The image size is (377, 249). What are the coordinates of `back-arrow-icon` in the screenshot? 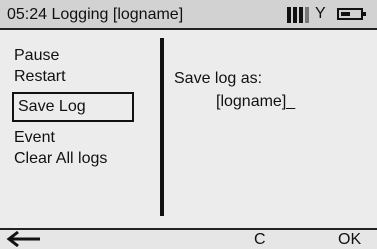 It's located at (24, 239).